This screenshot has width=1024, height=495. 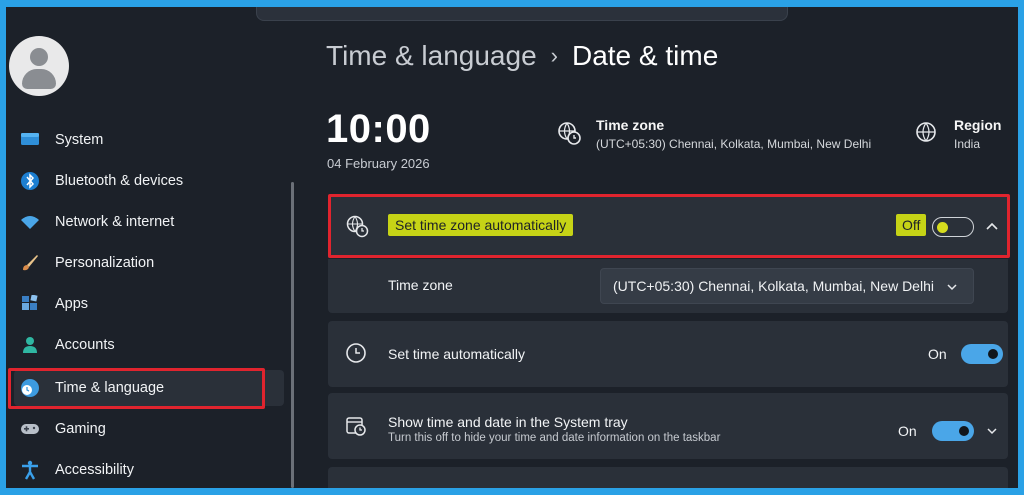 What do you see at coordinates (85, 345) in the screenshot?
I see `sidebar-item-label: Accounts` at bounding box center [85, 345].